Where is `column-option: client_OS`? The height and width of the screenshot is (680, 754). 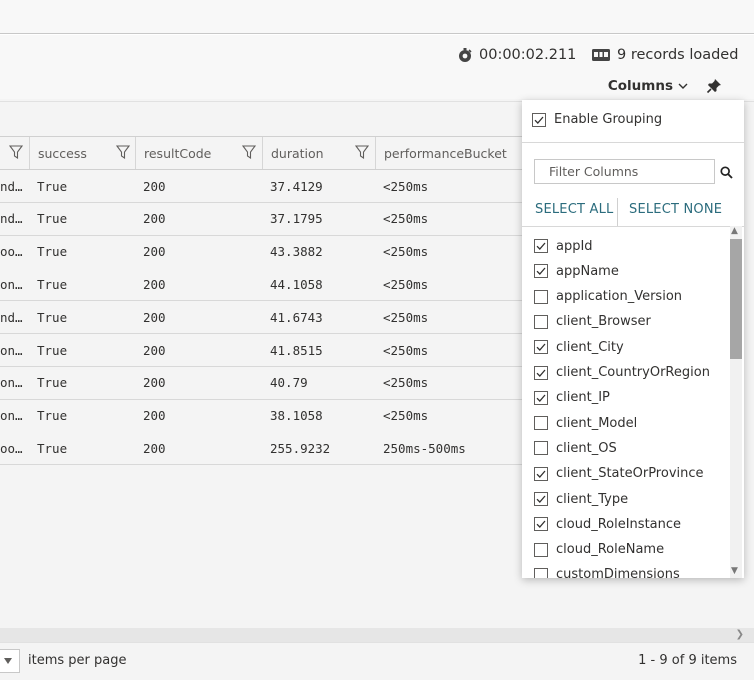
column-option: client_OS is located at coordinates (575, 448).